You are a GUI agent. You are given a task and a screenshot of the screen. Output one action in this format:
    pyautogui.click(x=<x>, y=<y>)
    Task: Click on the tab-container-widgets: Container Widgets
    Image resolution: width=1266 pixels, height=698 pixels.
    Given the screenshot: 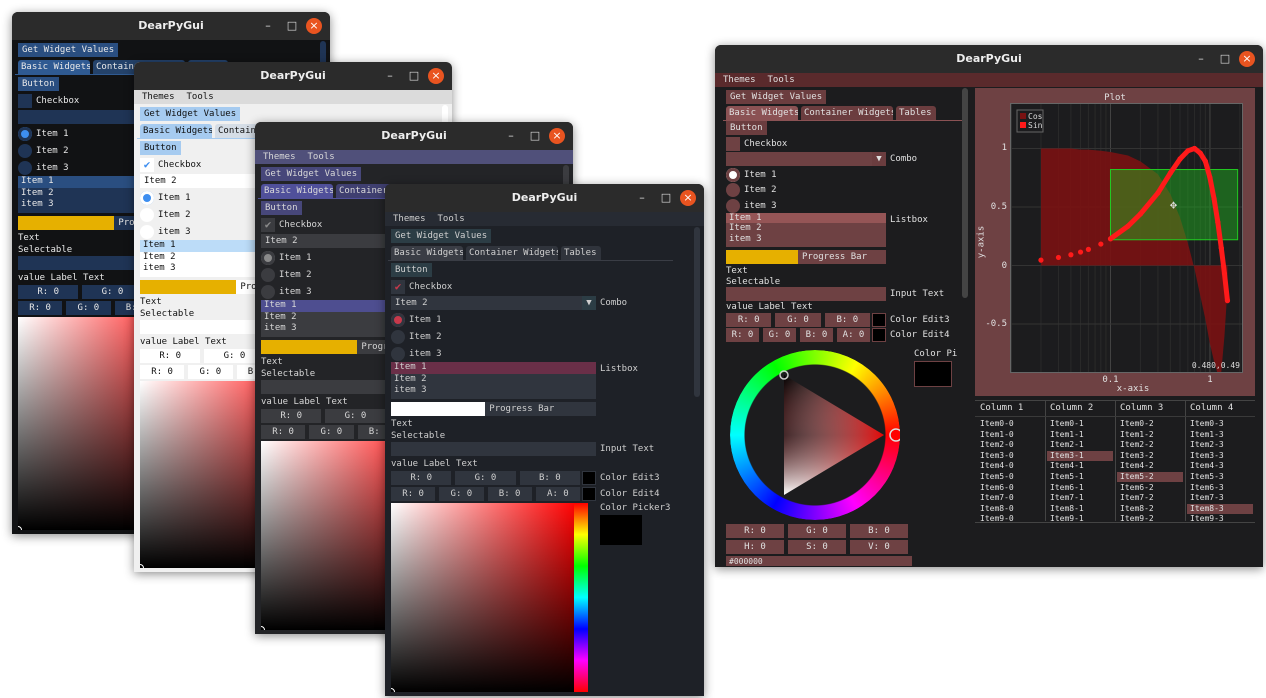 What is the action you would take?
    pyautogui.click(x=847, y=112)
    